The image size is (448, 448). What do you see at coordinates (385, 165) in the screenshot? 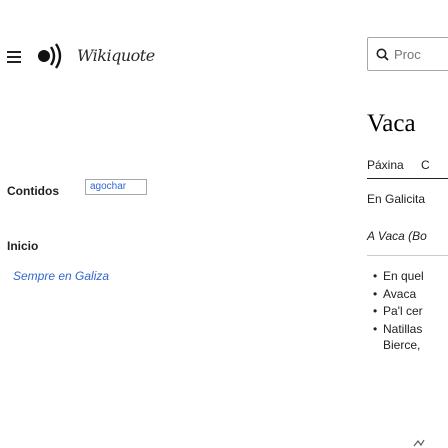
I see `tab-page: Páxina` at bounding box center [385, 165].